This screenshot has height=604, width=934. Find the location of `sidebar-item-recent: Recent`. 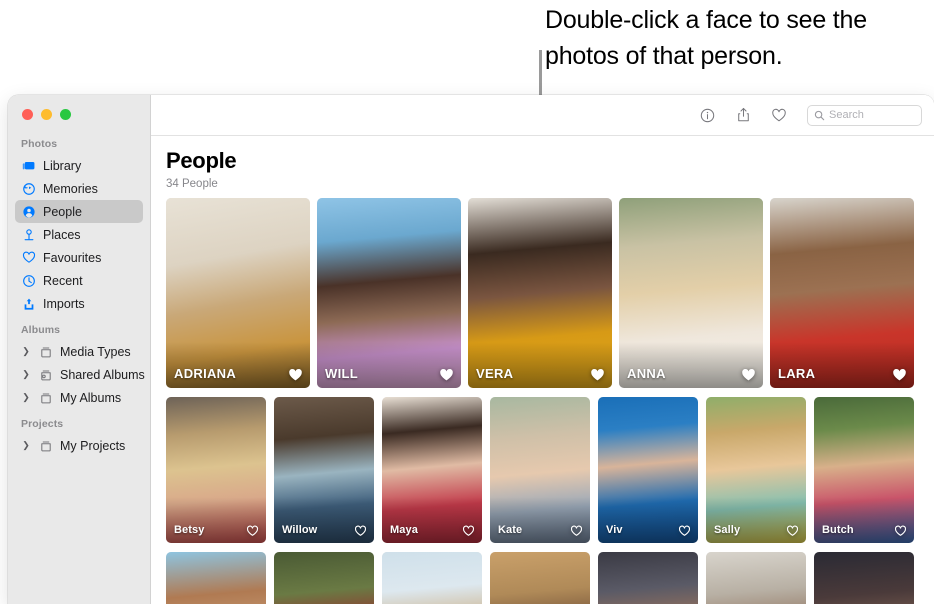

sidebar-item-recent: Recent is located at coordinates (79, 280).